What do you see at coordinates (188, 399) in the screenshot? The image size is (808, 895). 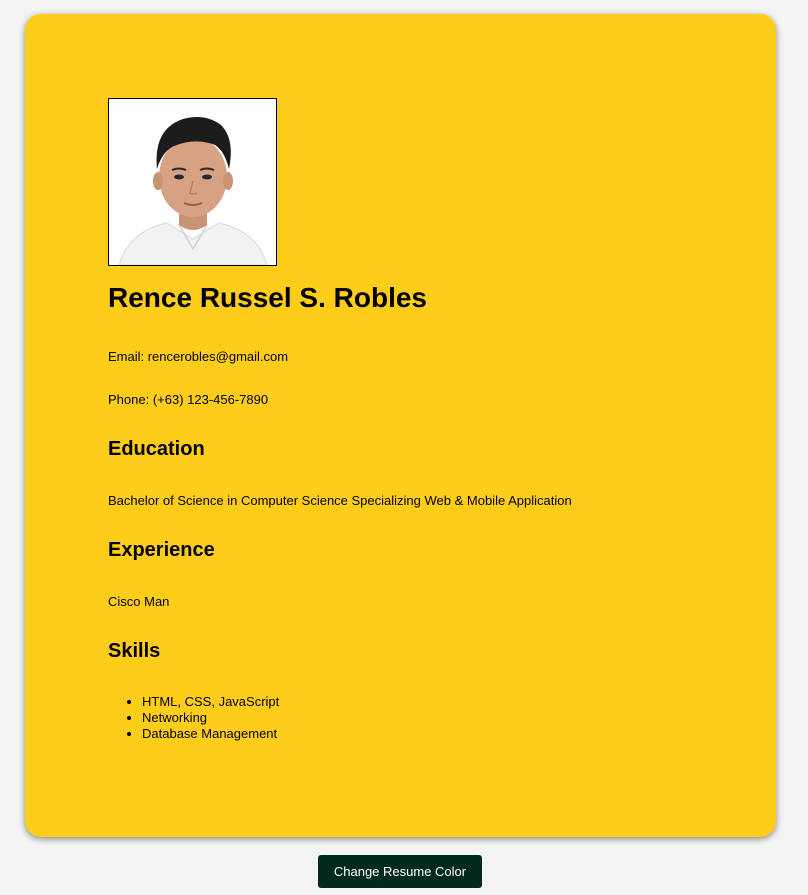 I see `phone-text: Phone: (+63) 123-456-7890` at bounding box center [188, 399].